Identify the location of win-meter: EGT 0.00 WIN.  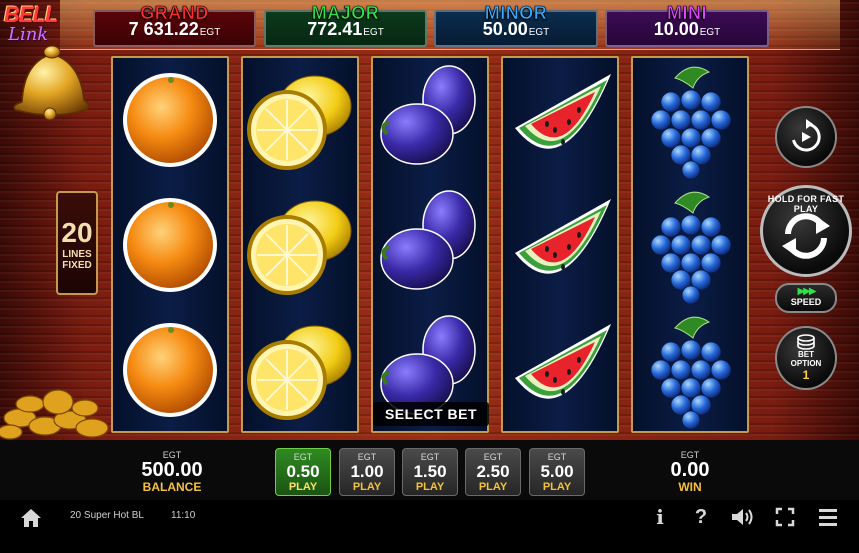
(690, 472).